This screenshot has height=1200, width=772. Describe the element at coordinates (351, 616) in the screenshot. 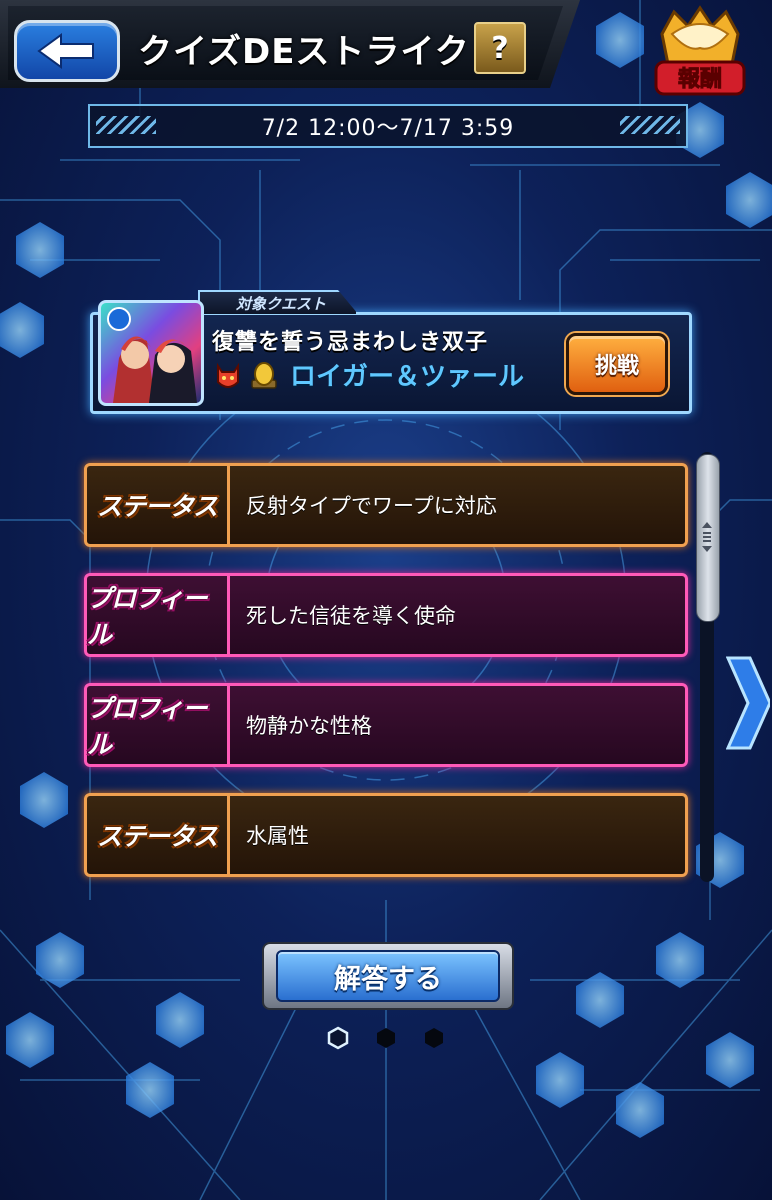

I see `hint-text: 死した信徒を導く使命` at that location.